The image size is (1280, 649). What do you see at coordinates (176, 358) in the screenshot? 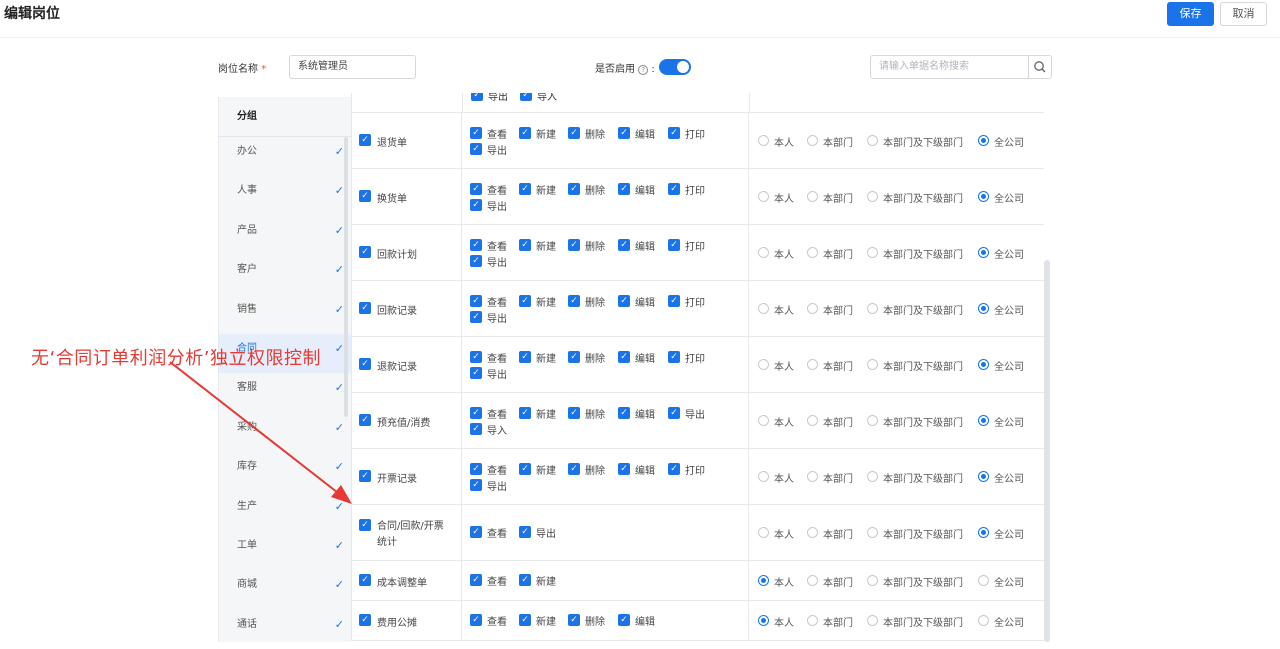
I see `annotation-text: 无‘合同订单利润分析’独立权限控制` at bounding box center [176, 358].